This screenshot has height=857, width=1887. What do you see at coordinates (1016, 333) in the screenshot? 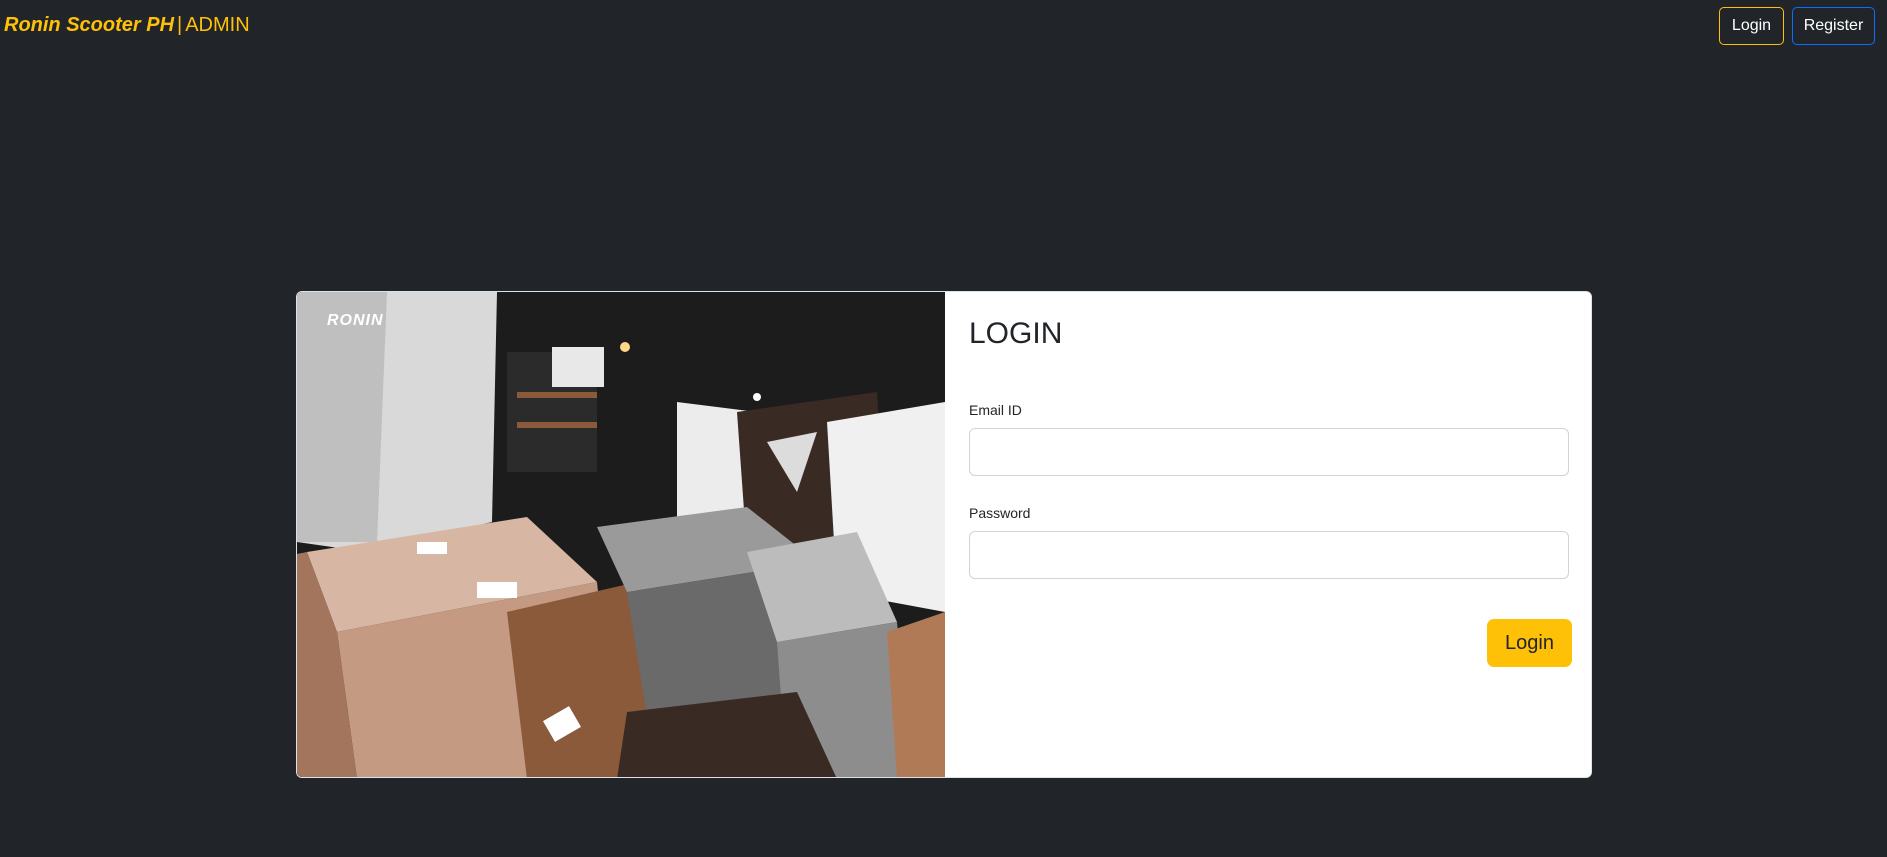
I see `login-title: LOGIN` at bounding box center [1016, 333].